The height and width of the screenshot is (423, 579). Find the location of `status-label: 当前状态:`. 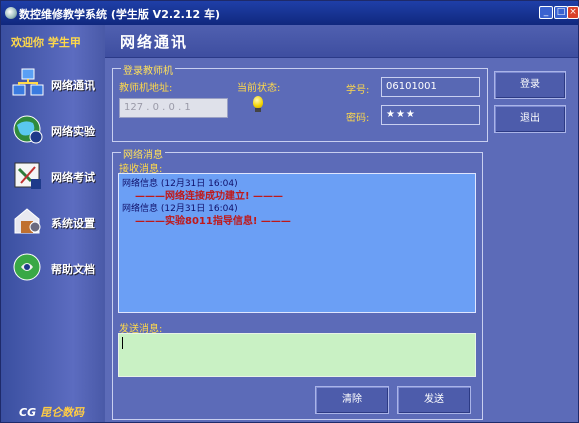

status-label: 当前状态: is located at coordinates (259, 88).